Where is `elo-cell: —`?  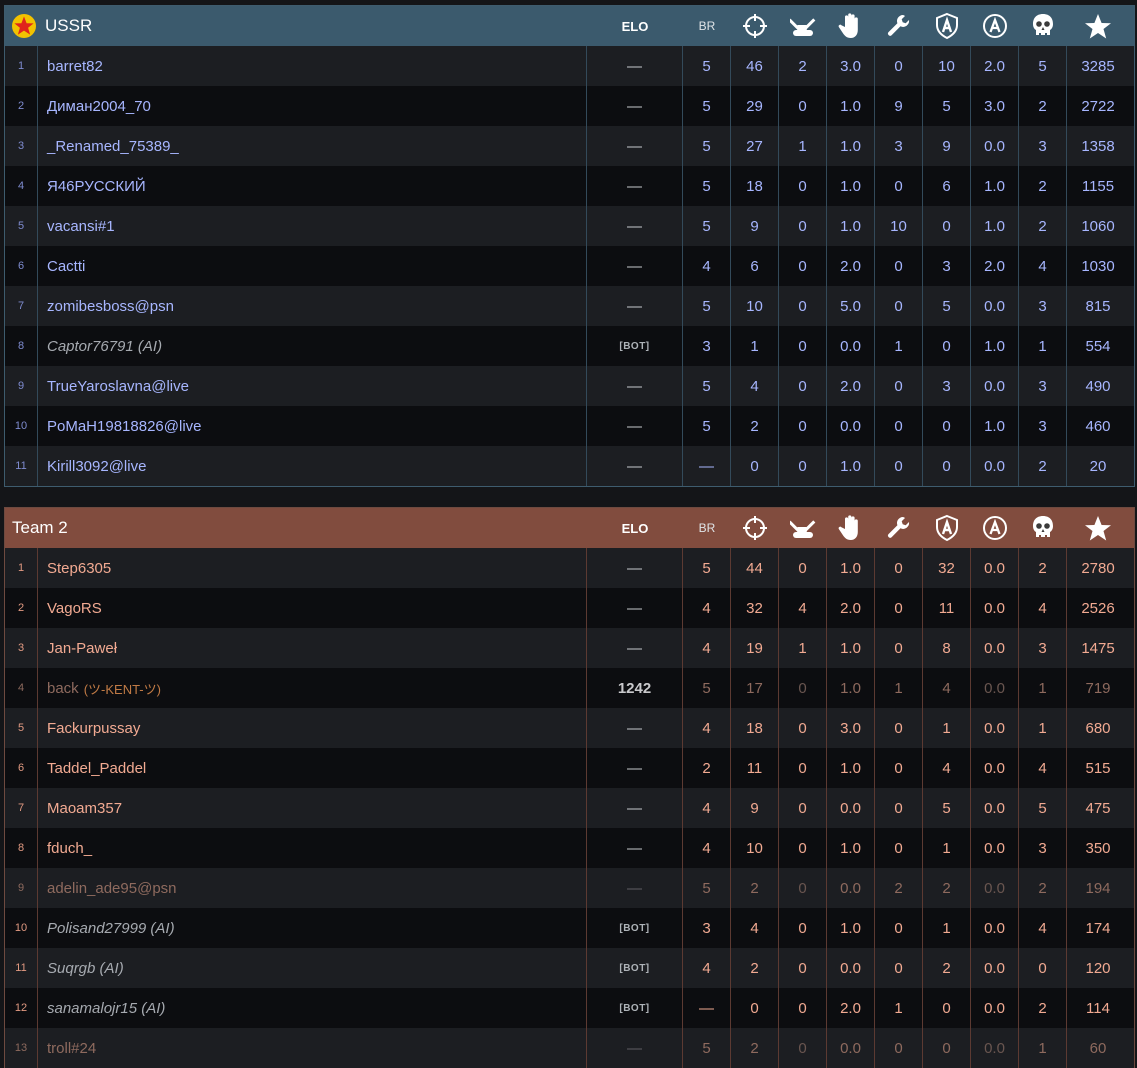 elo-cell: — is located at coordinates (635, 568).